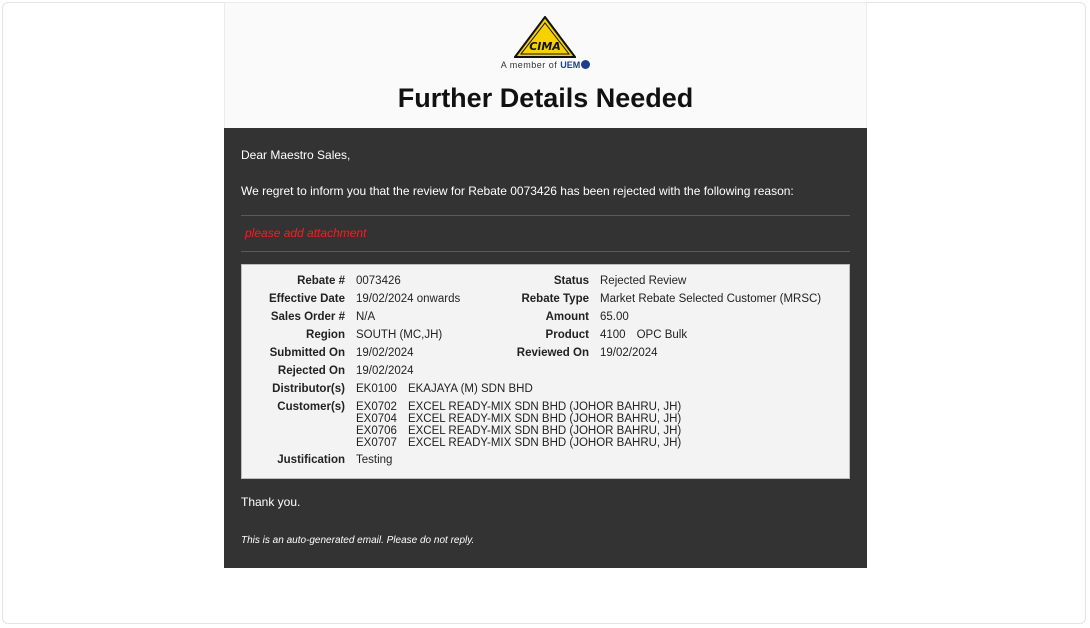 This screenshot has height=628, width=1090. What do you see at coordinates (588, 390) in the screenshot?
I see `distributor-value: EK0100 EKAJAYA (M) SDN BHD` at bounding box center [588, 390].